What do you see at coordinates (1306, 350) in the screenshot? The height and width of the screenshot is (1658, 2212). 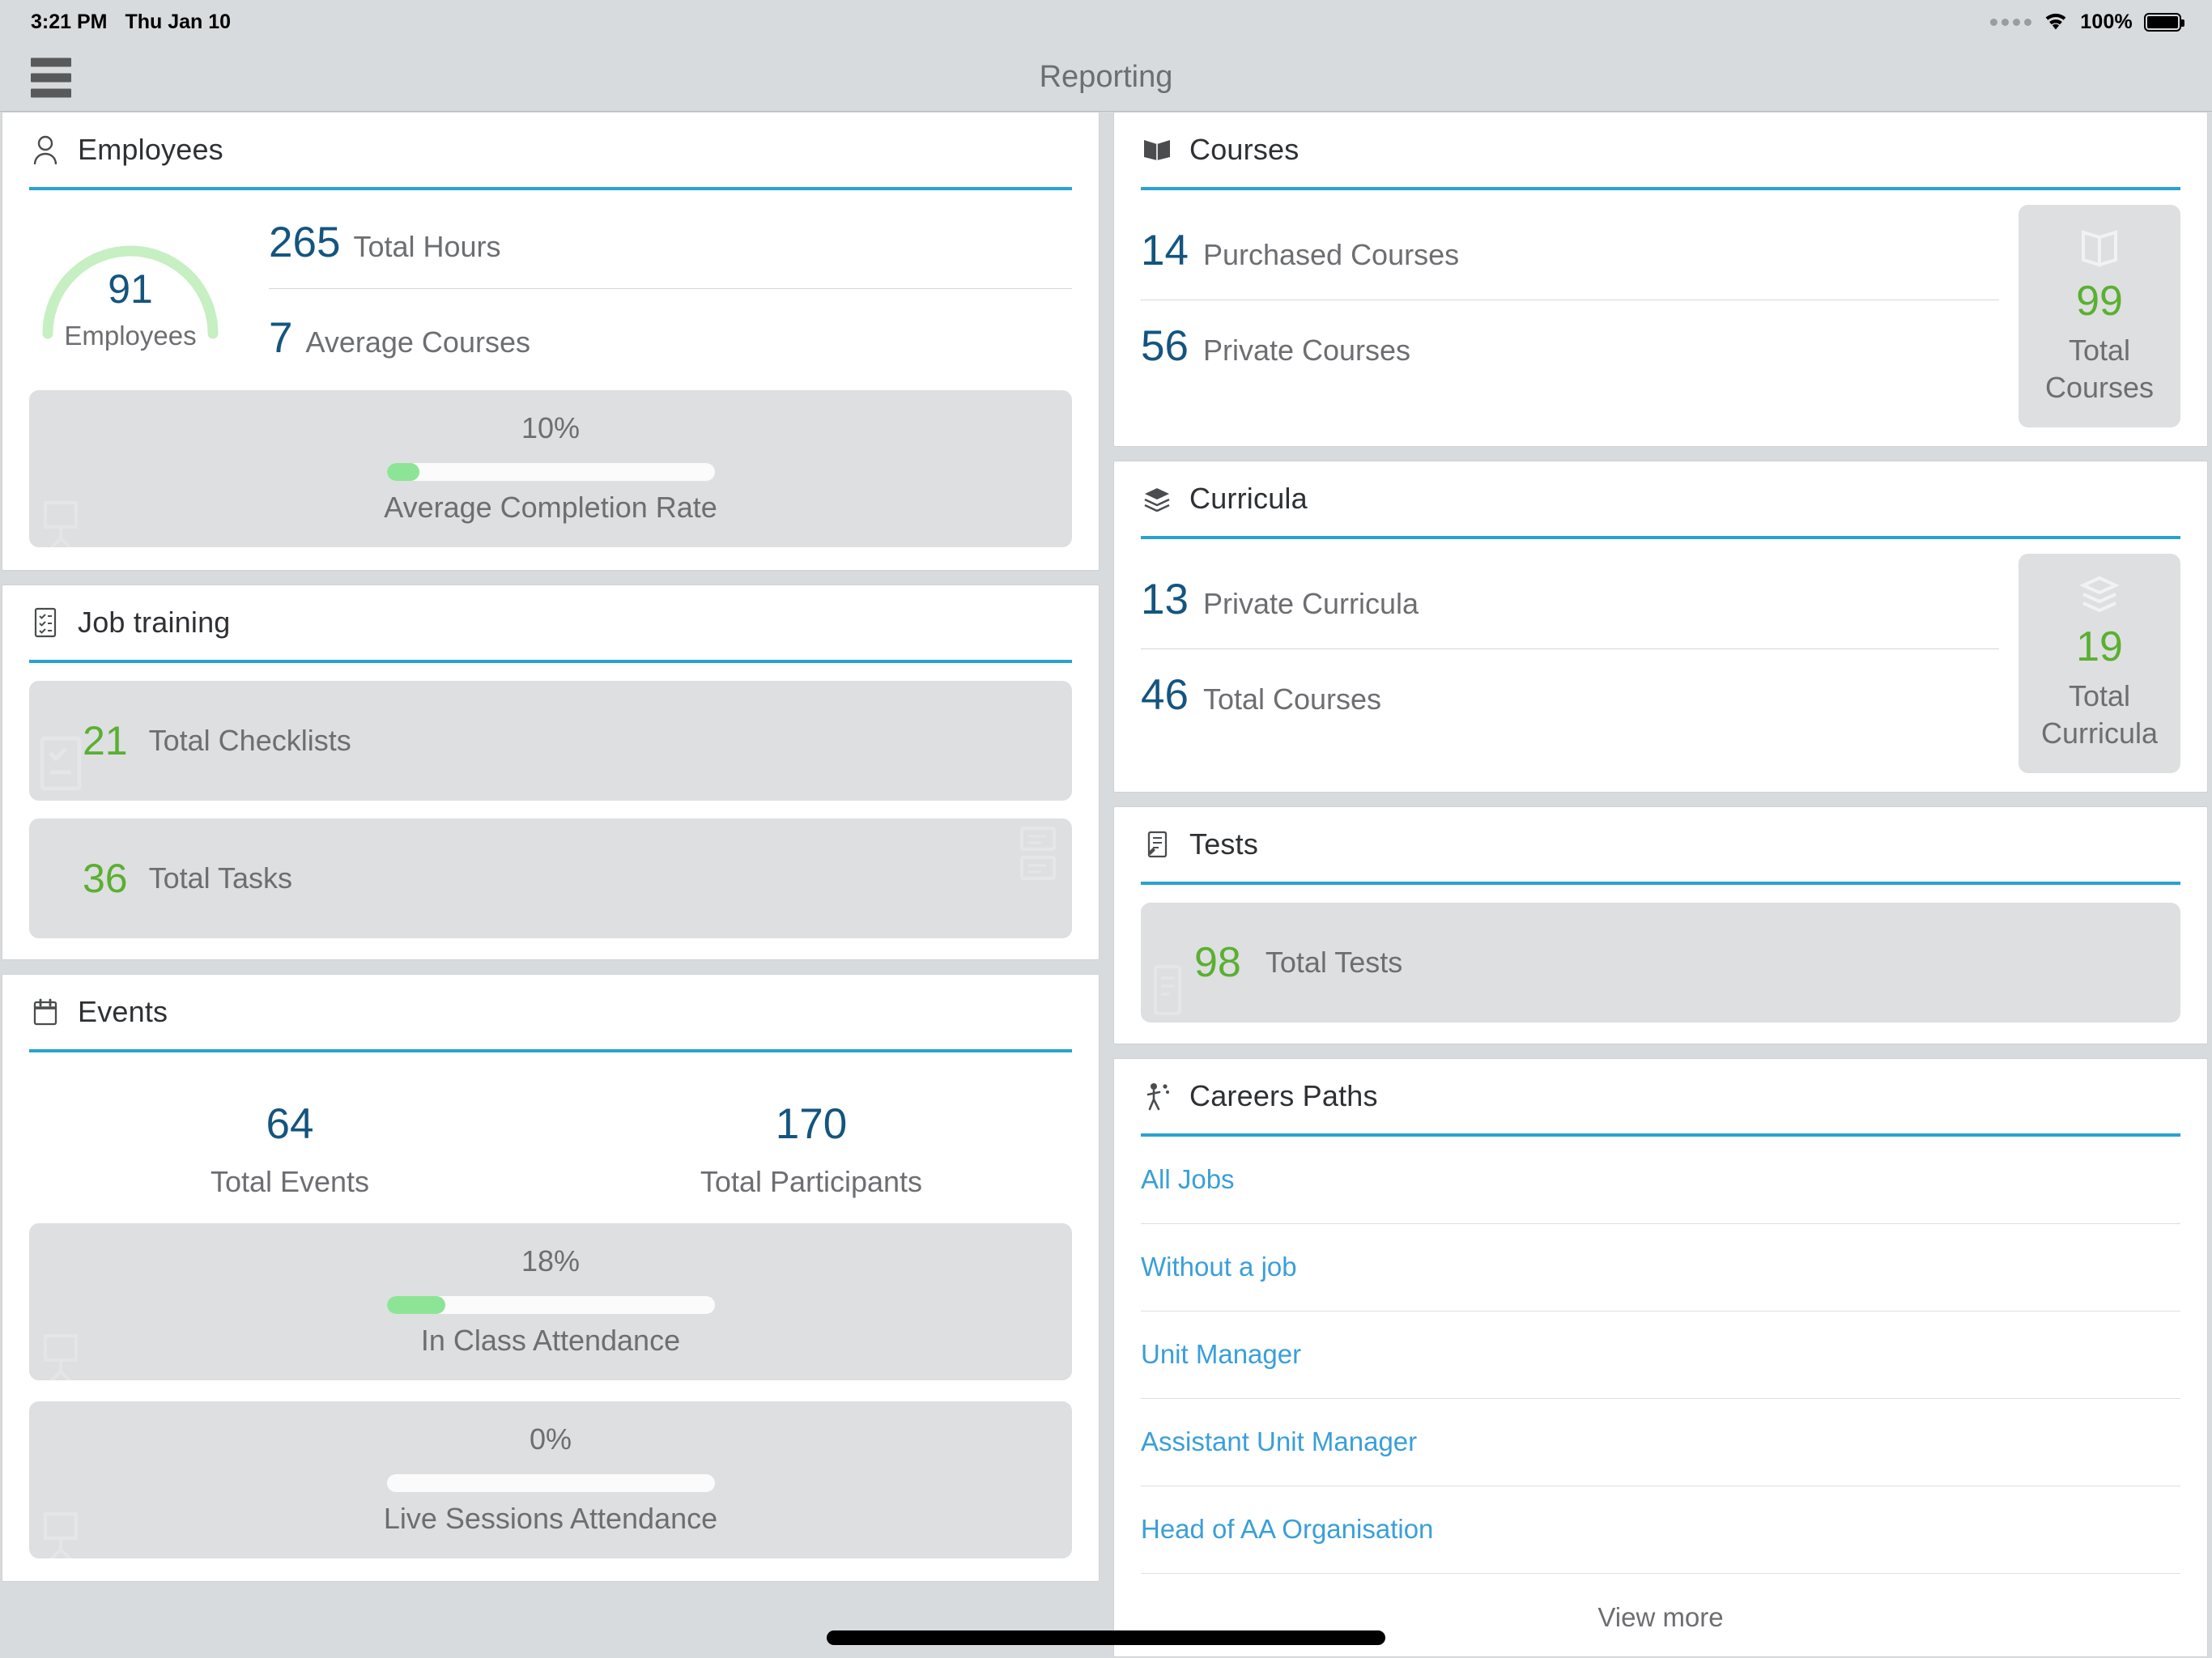 I see `stat-label: Private Courses` at bounding box center [1306, 350].